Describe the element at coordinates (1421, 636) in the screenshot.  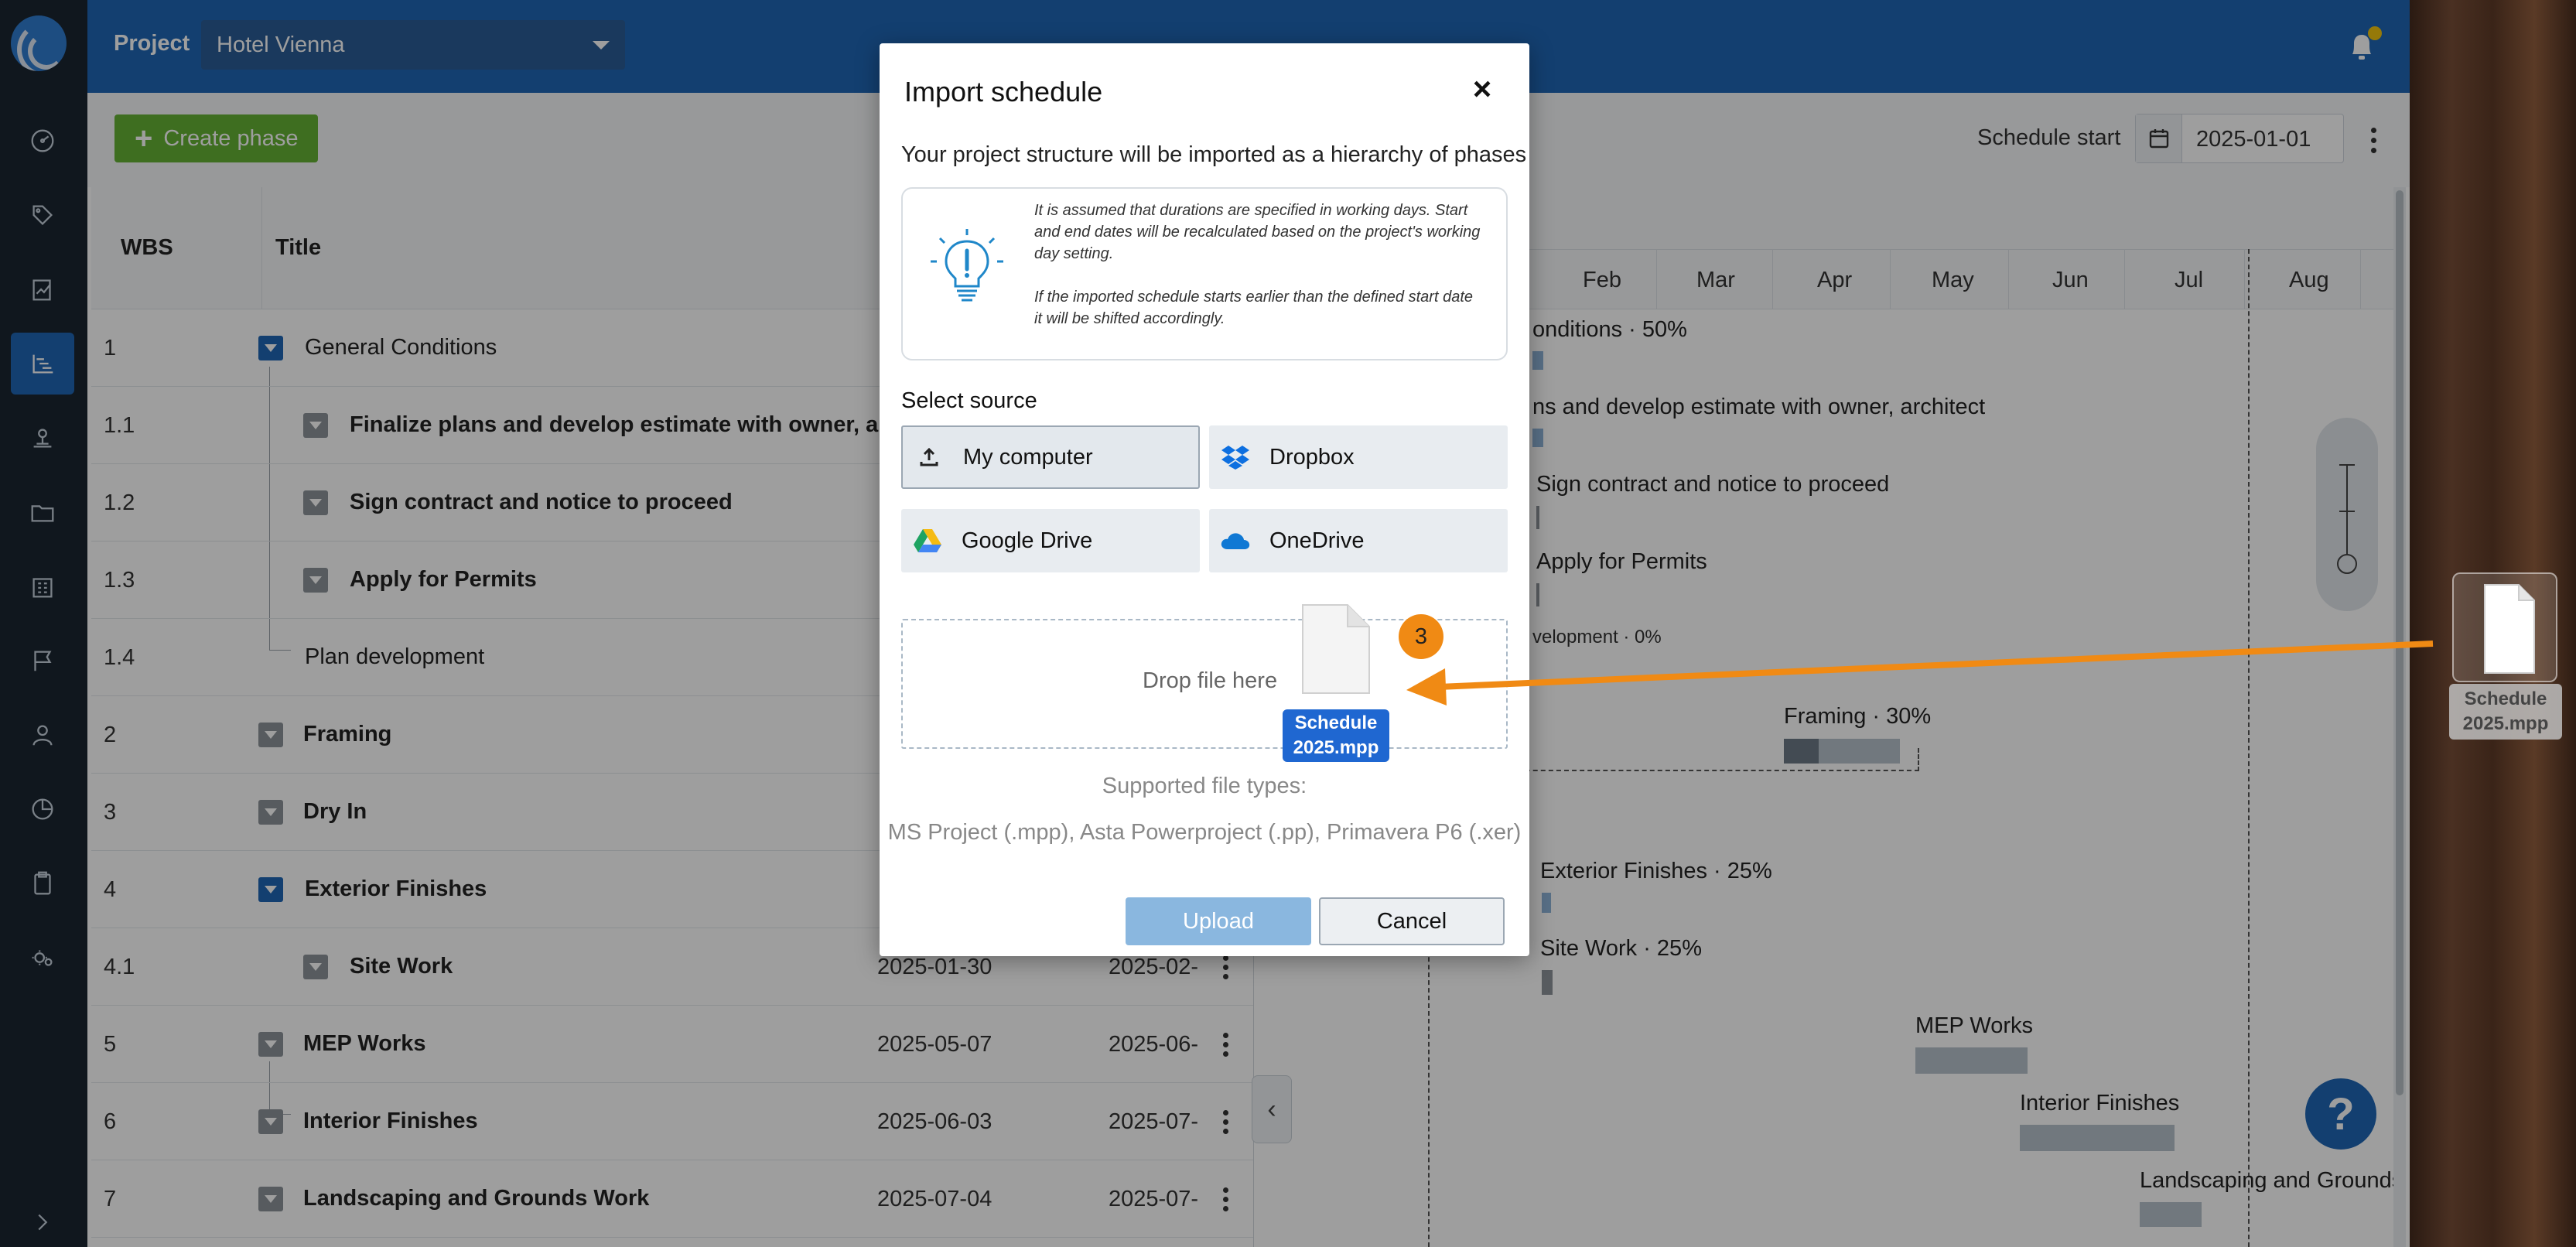
I see `drag-count-badge: 3` at that location.